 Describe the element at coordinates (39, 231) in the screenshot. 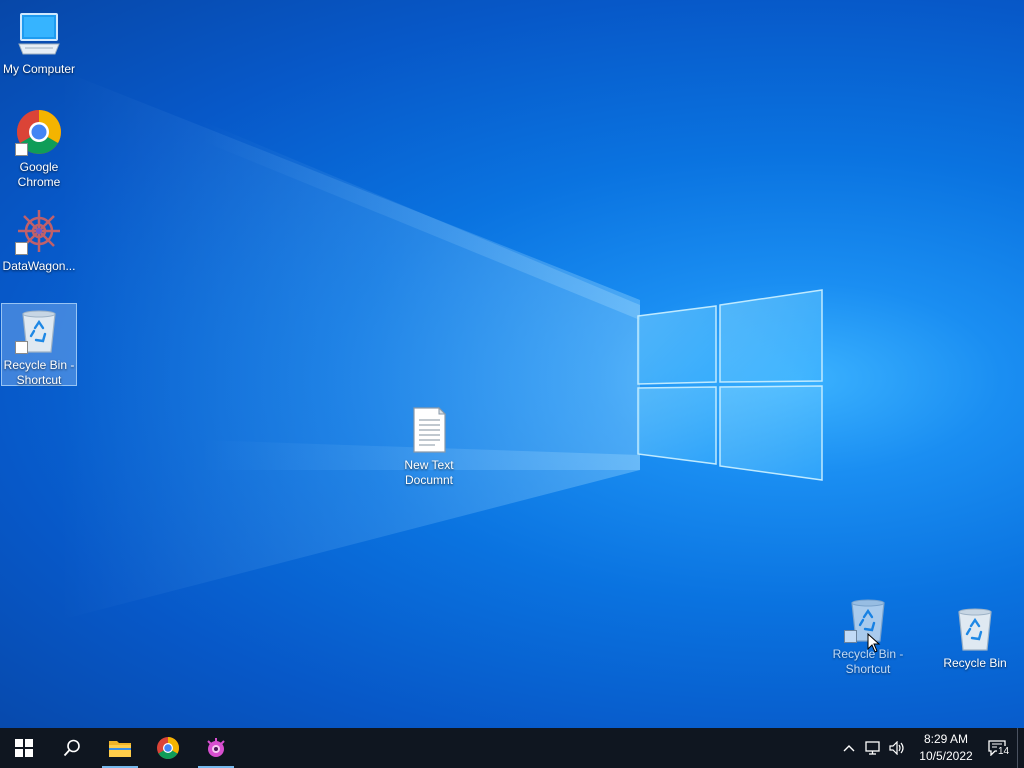

I see `datawagon-icon` at that location.